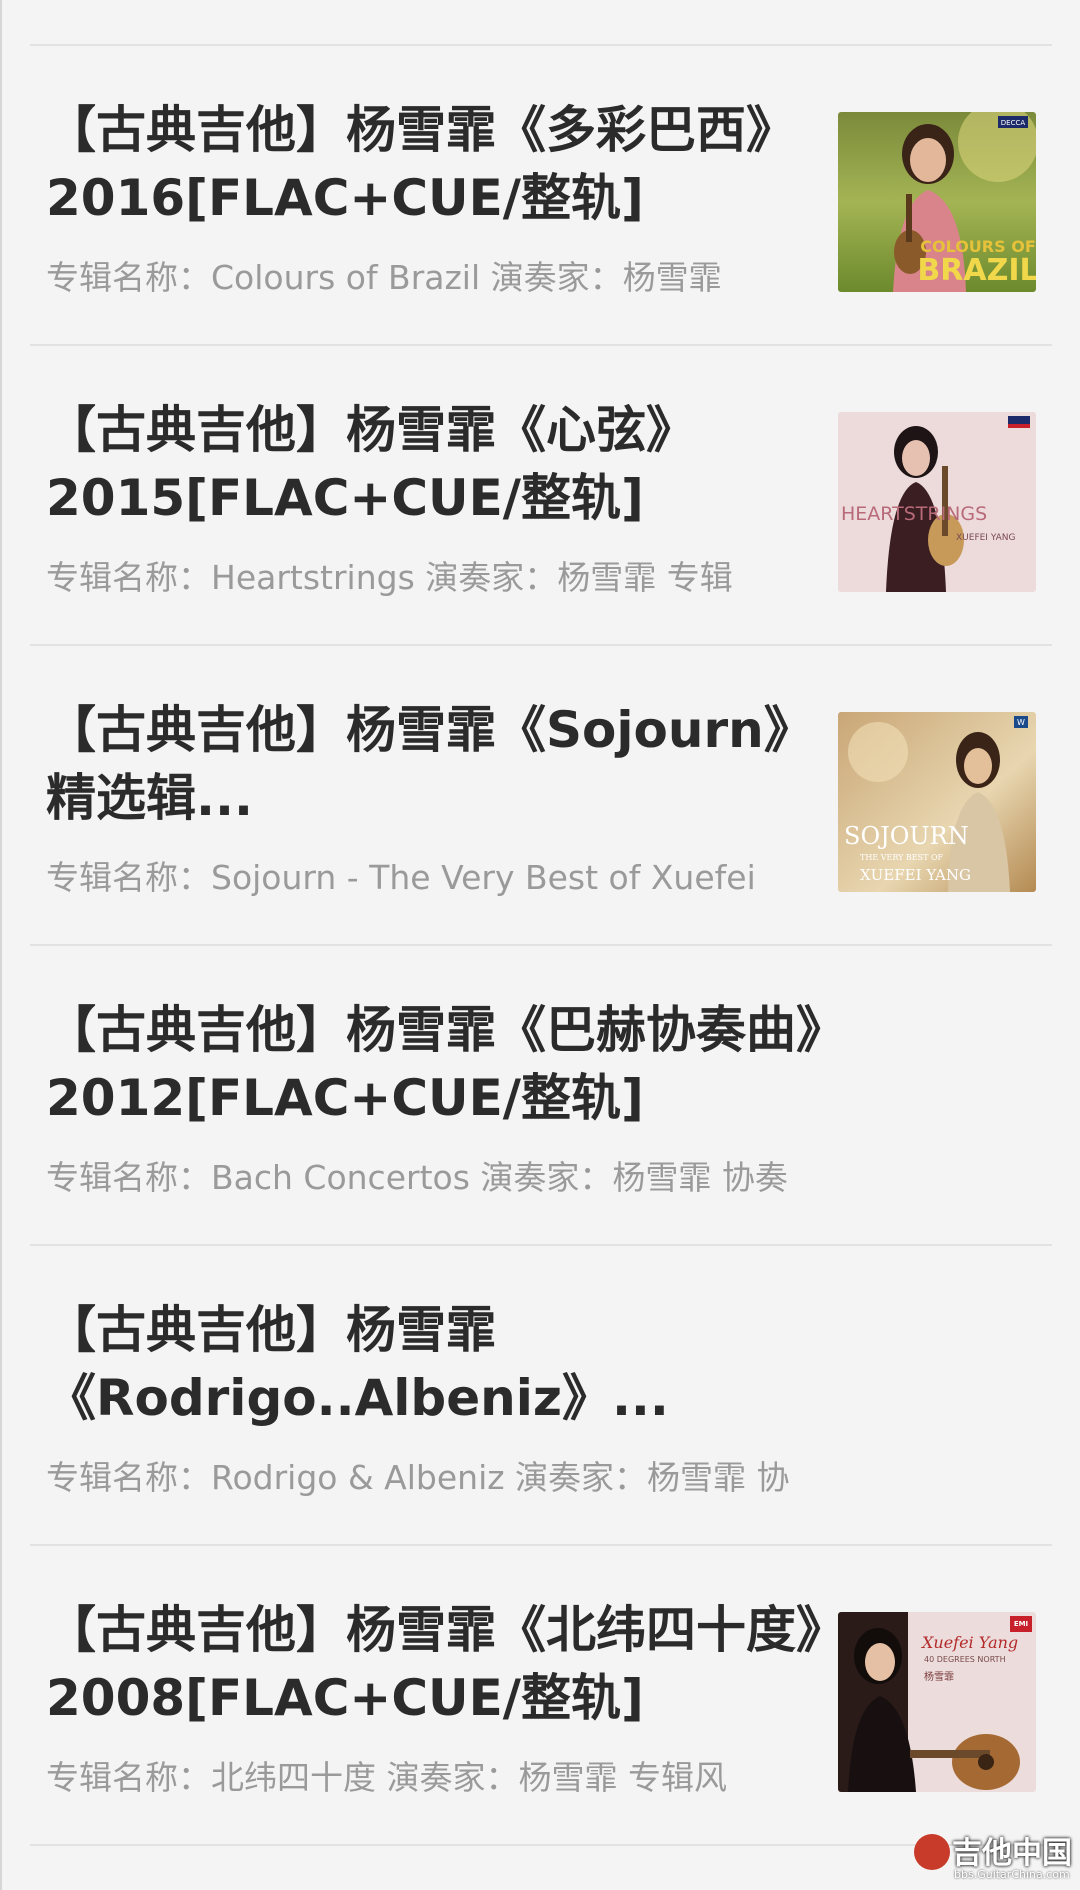 The image size is (1080, 1890). What do you see at coordinates (969, 1642) in the screenshot?
I see `cover-text: Xuefei Yang` at bounding box center [969, 1642].